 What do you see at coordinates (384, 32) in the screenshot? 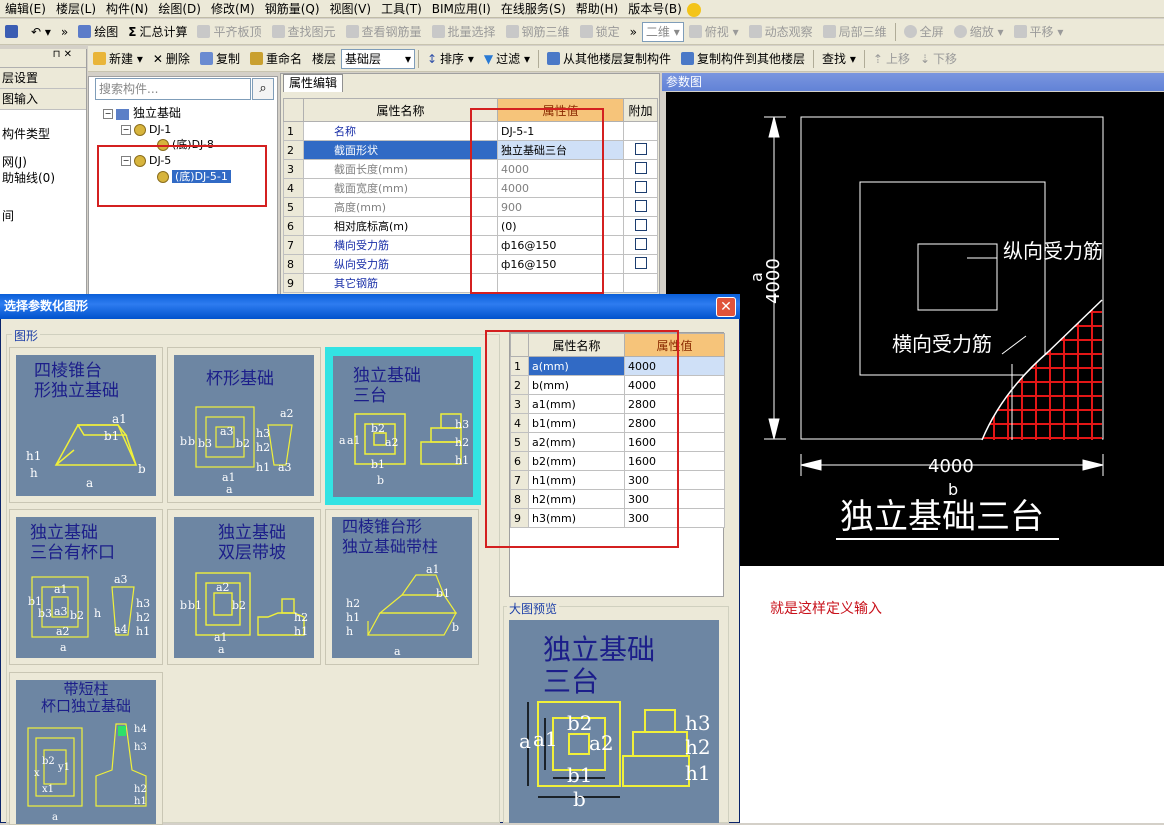
I see `view-rebar-button: 查看钢筋量` at bounding box center [384, 32].